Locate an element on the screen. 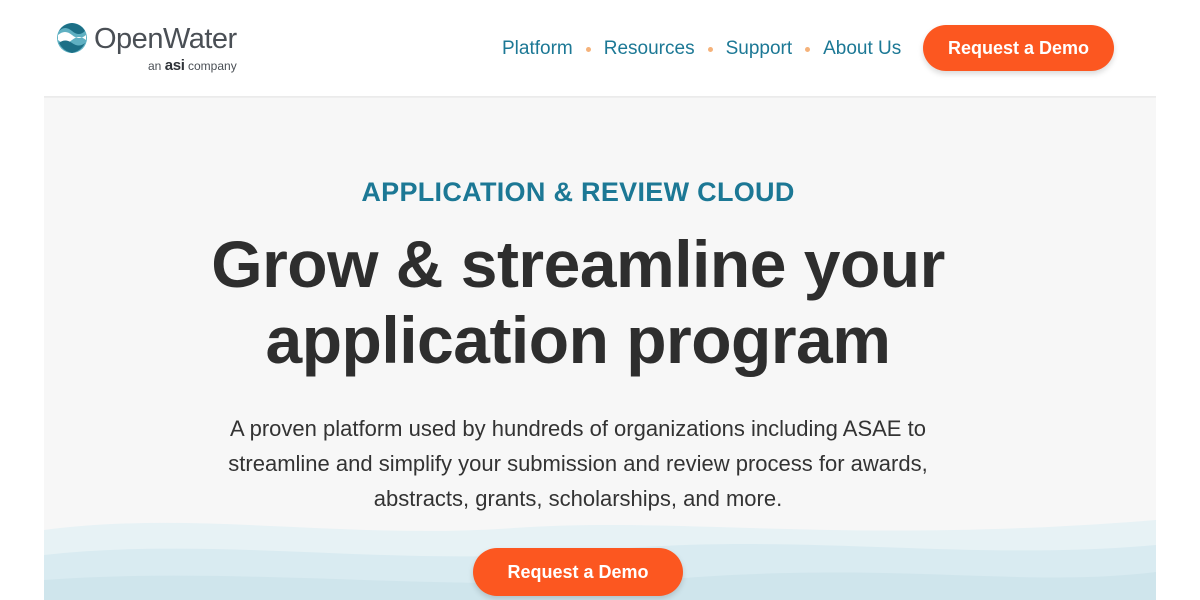 This screenshot has height=600, width=1200. openwater-wave-logo-icon is located at coordinates (72, 38).